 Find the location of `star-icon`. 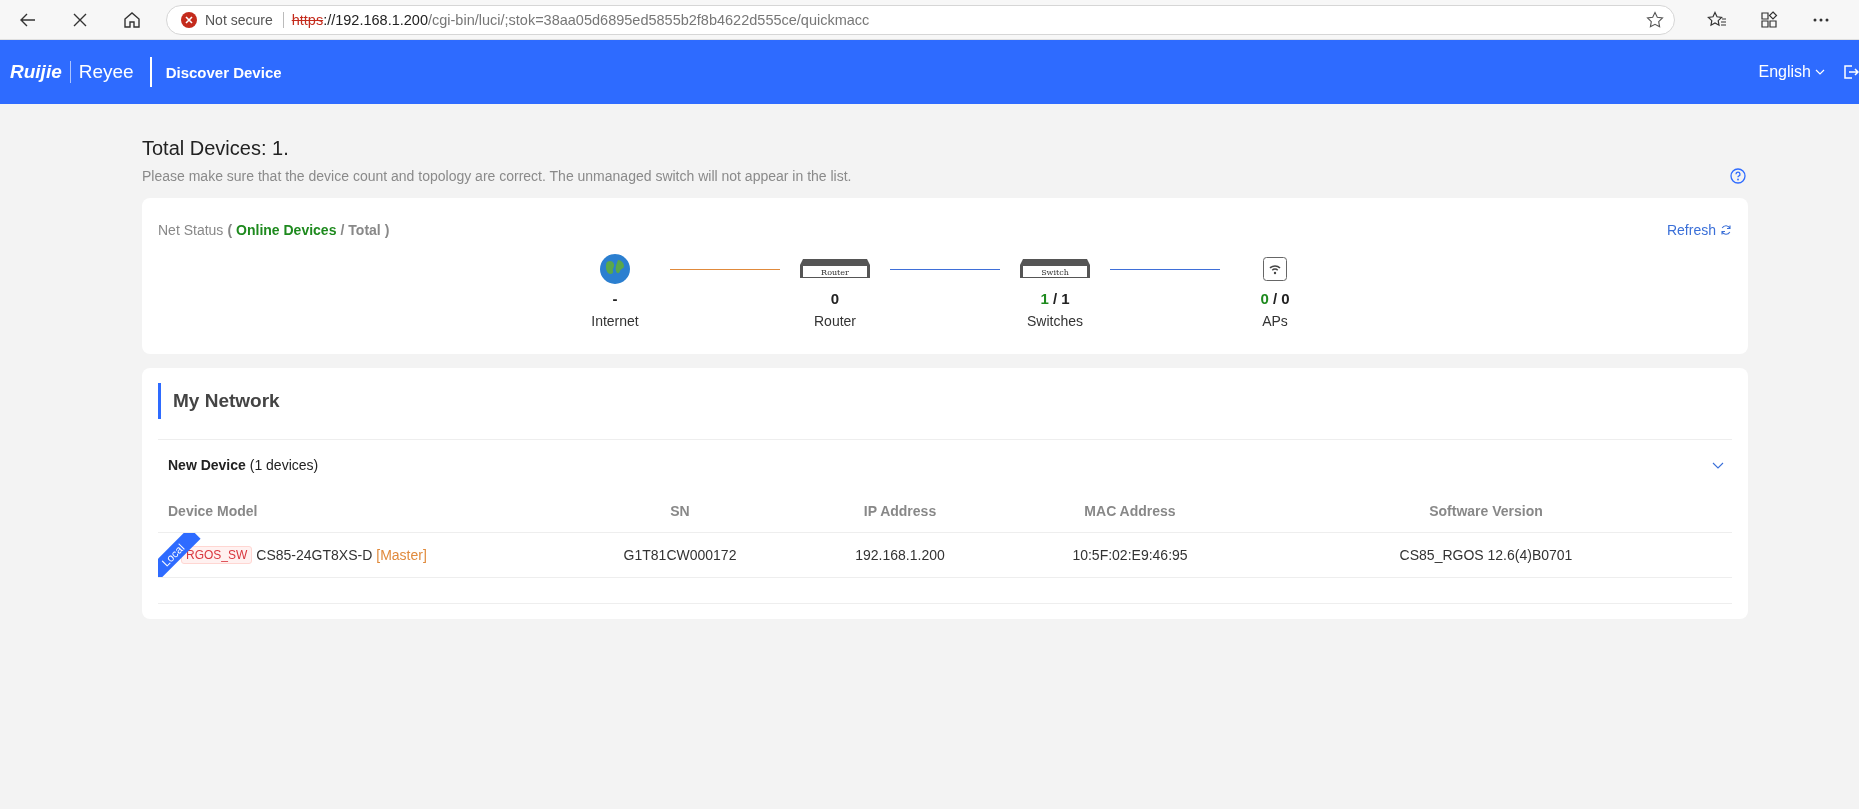

star-icon is located at coordinates (1655, 19).